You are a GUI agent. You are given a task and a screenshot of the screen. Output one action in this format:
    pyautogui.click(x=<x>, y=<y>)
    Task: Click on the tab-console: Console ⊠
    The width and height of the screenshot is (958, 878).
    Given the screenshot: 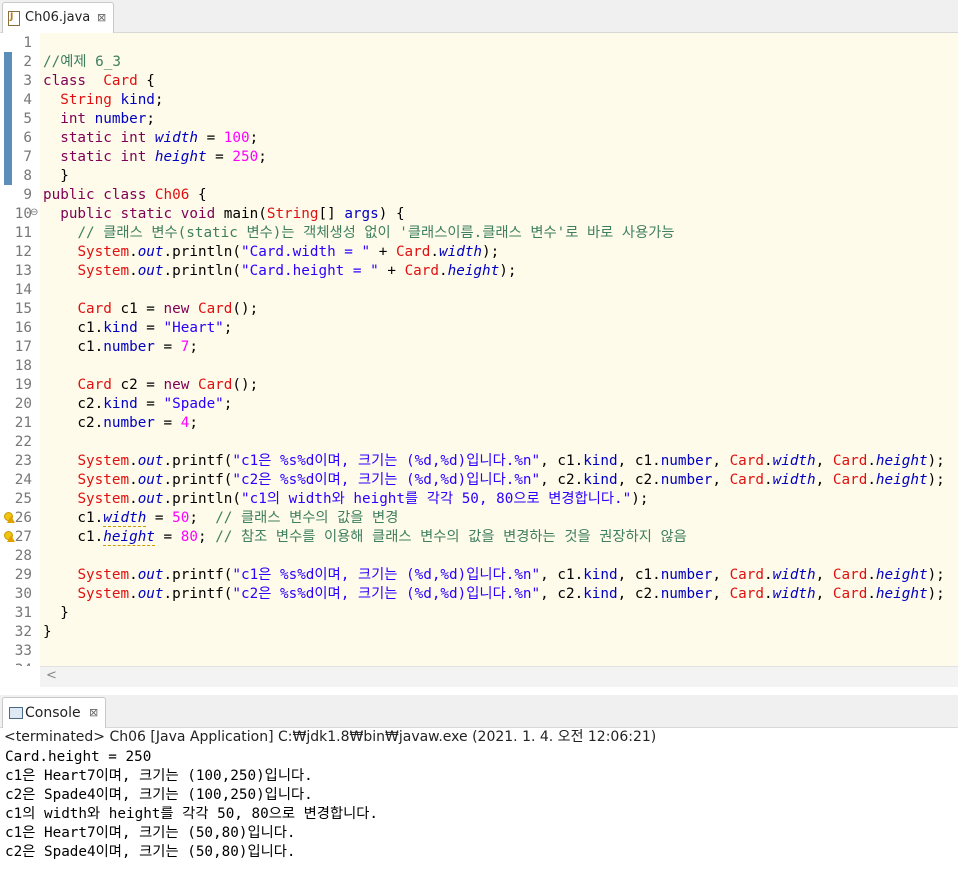 What is the action you would take?
    pyautogui.click(x=54, y=712)
    